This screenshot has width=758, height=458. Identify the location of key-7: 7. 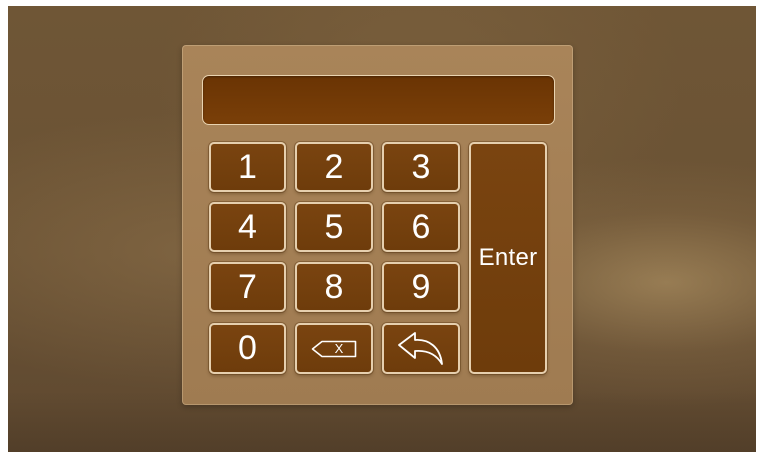
(247, 287).